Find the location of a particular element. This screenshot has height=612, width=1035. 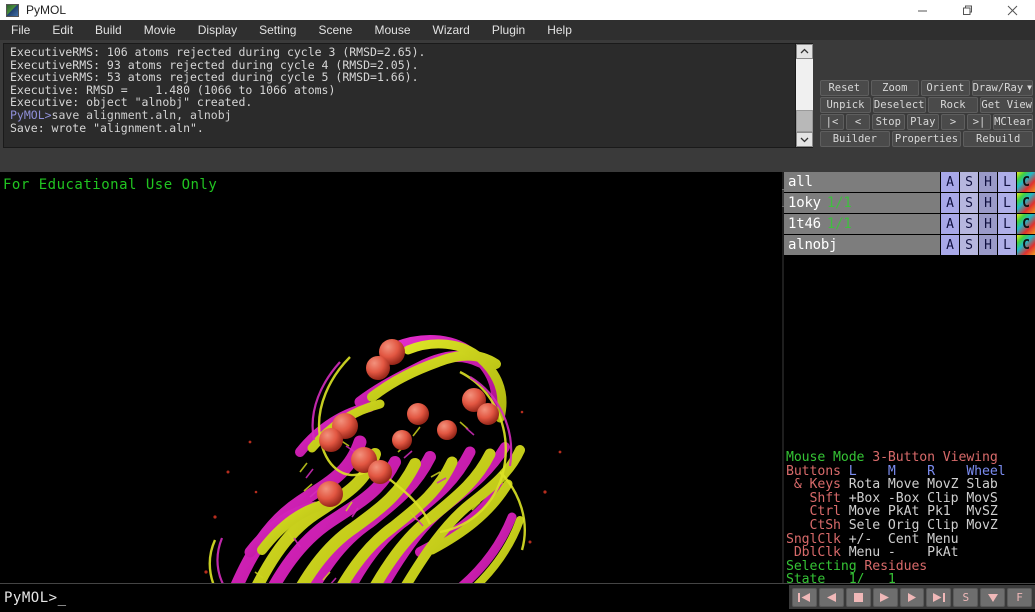

object-row: alnobj A S H L C is located at coordinates (909, 245).